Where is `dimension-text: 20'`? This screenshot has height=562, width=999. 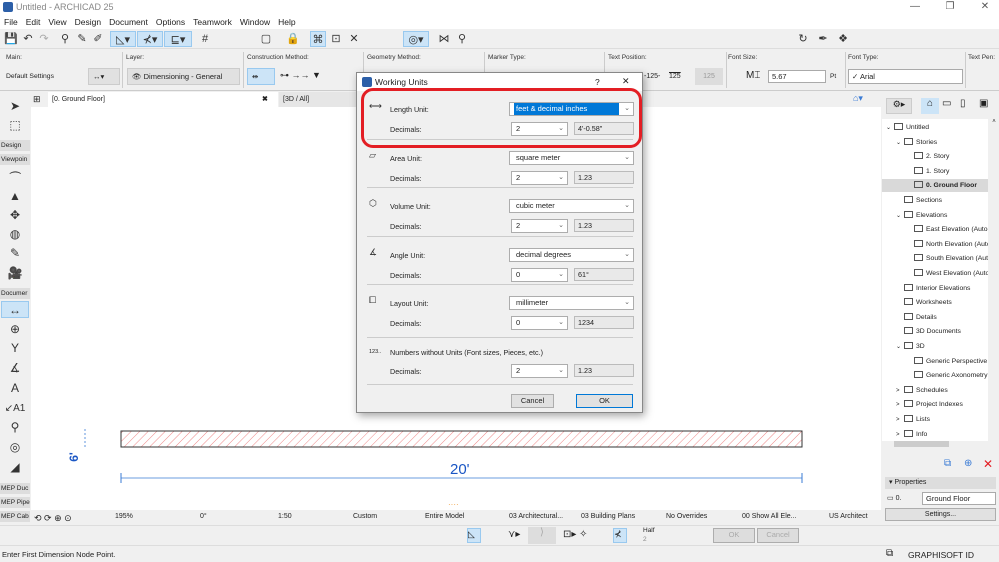
dimension-text: 20' is located at coordinates (460, 469).